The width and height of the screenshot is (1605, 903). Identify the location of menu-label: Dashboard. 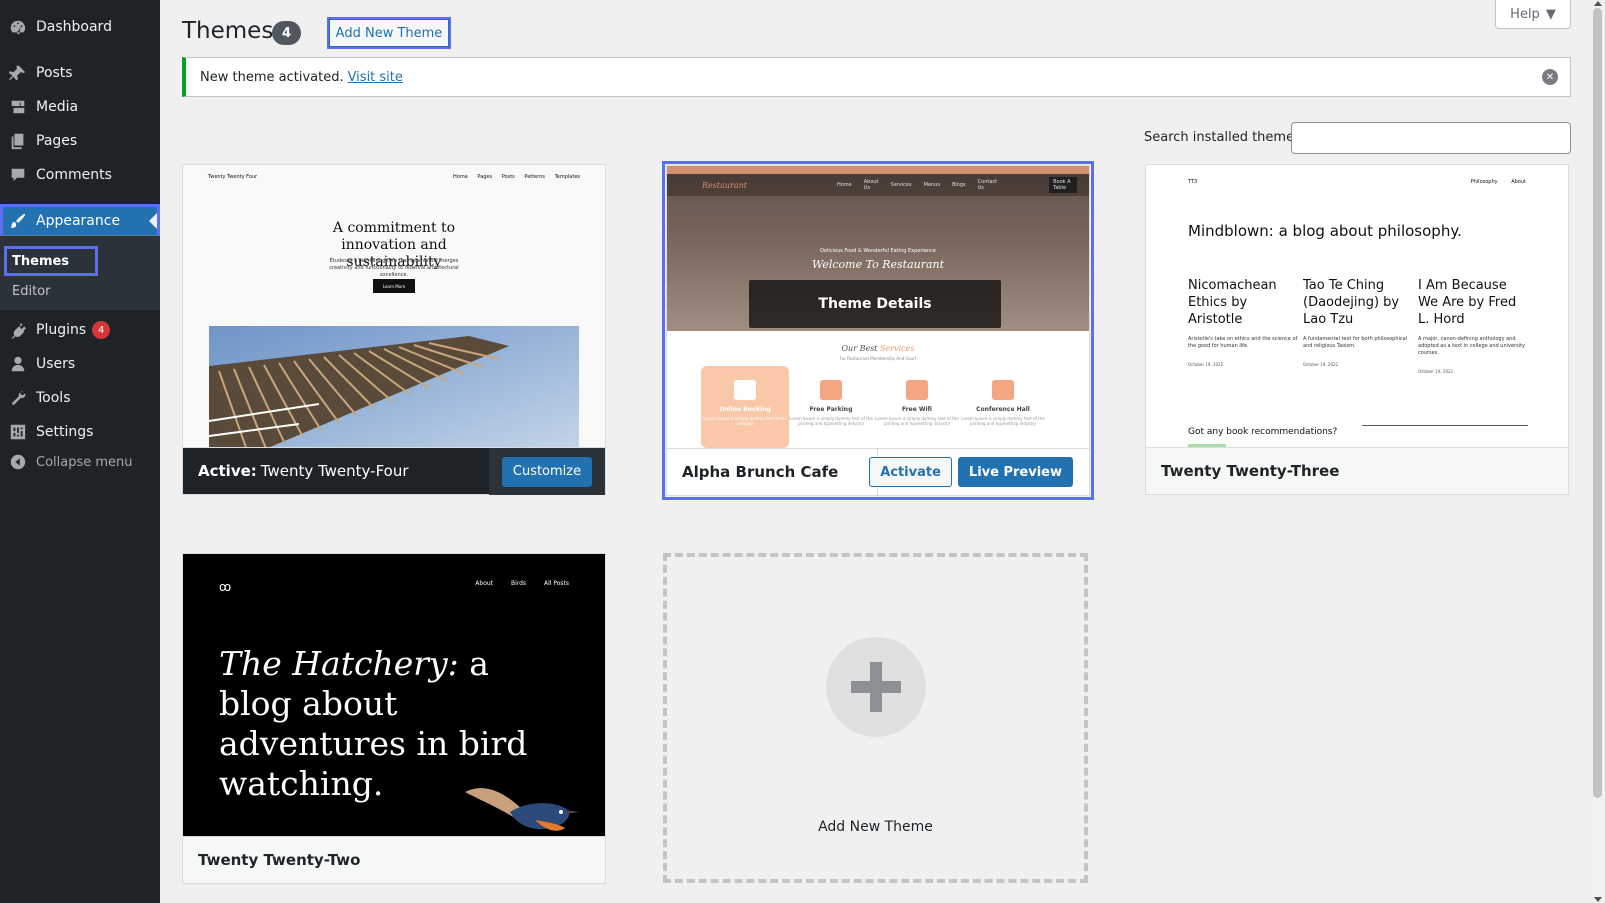
(74, 27).